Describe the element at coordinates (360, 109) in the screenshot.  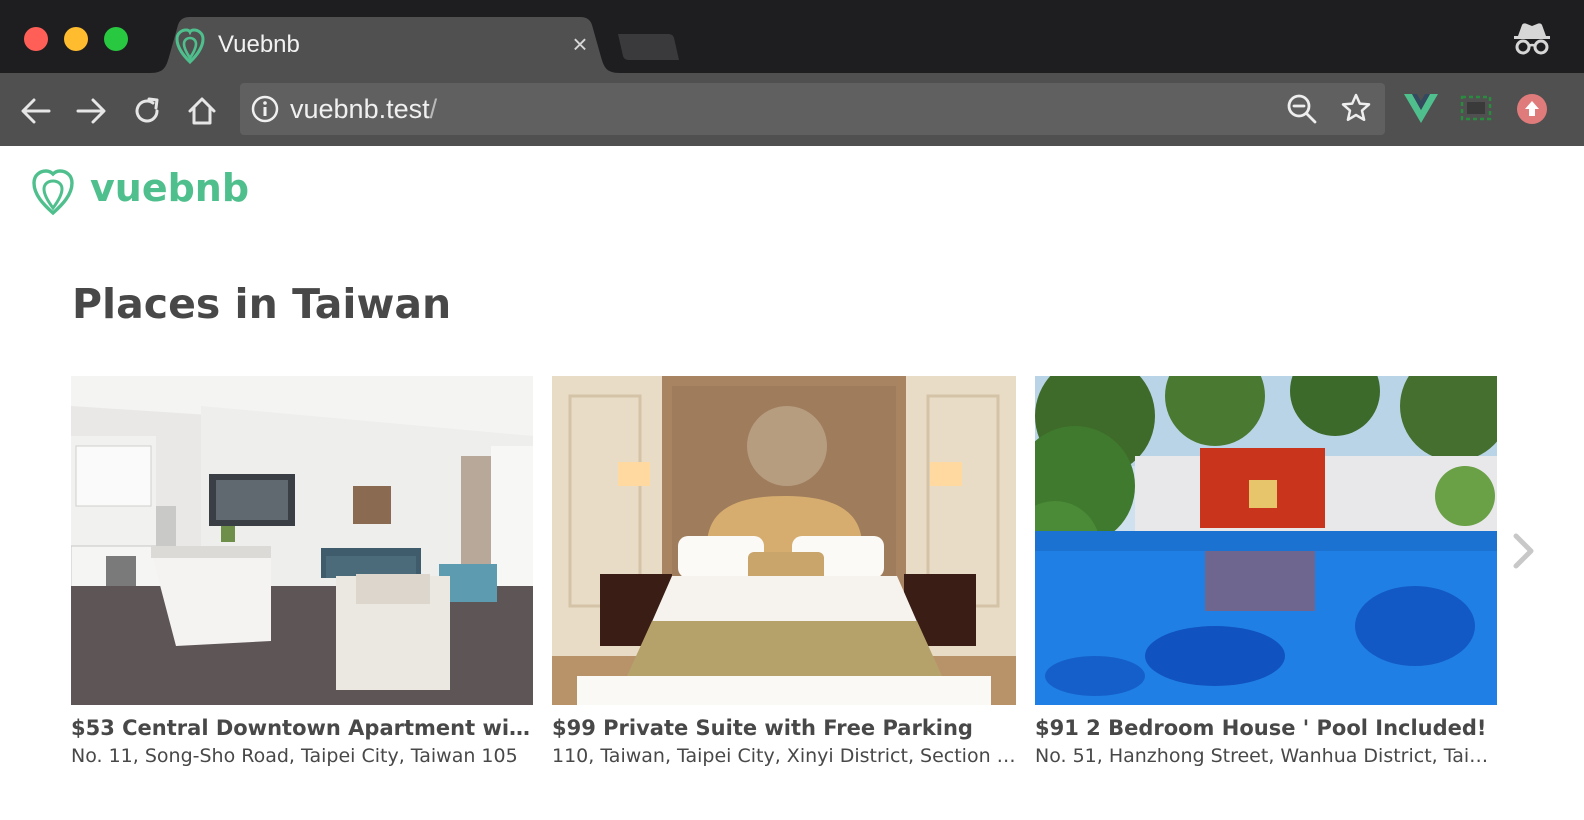
I see `url-host: vuebnb.test` at that location.